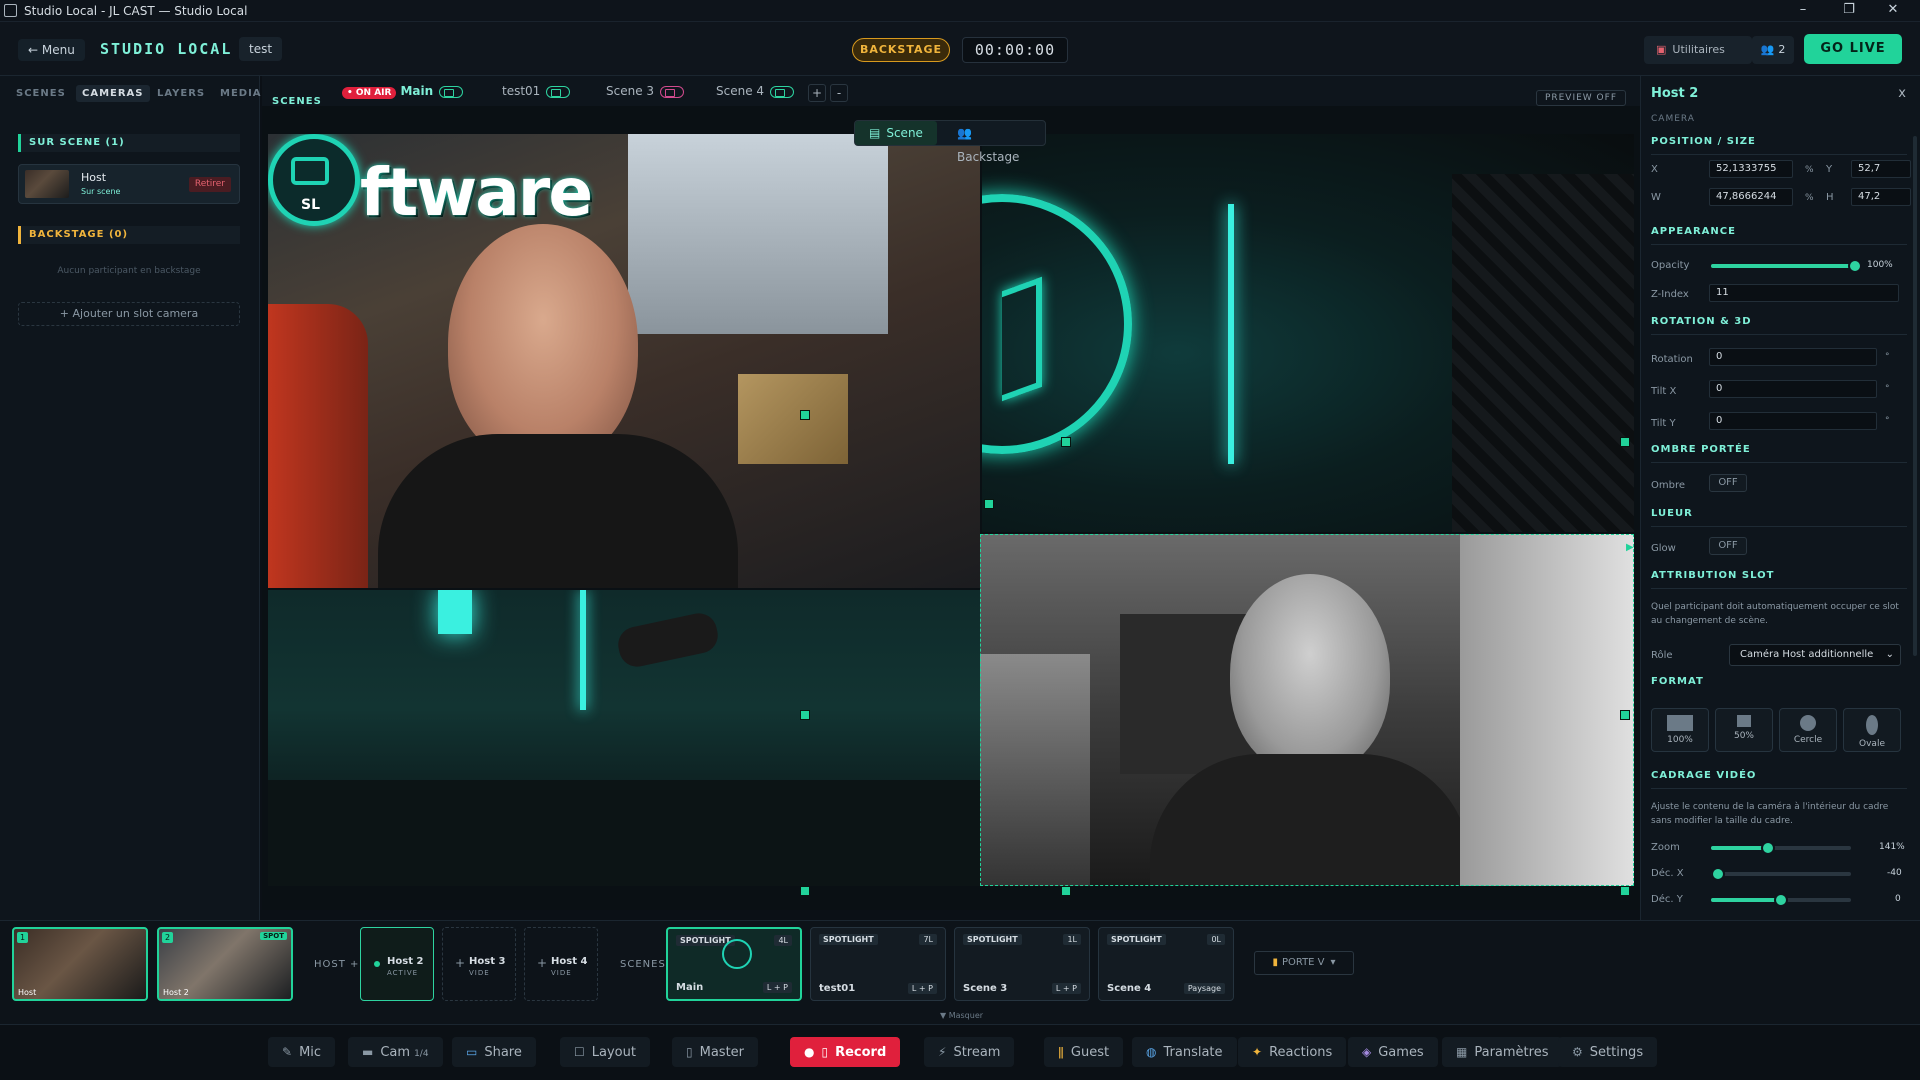  I want to click on scene-main-toggle-icon, so click(451, 91).